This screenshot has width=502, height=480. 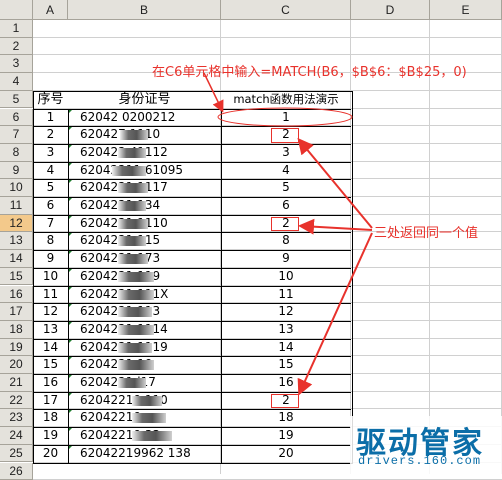 I want to click on arrow-to-c6, so click(x=213, y=91).